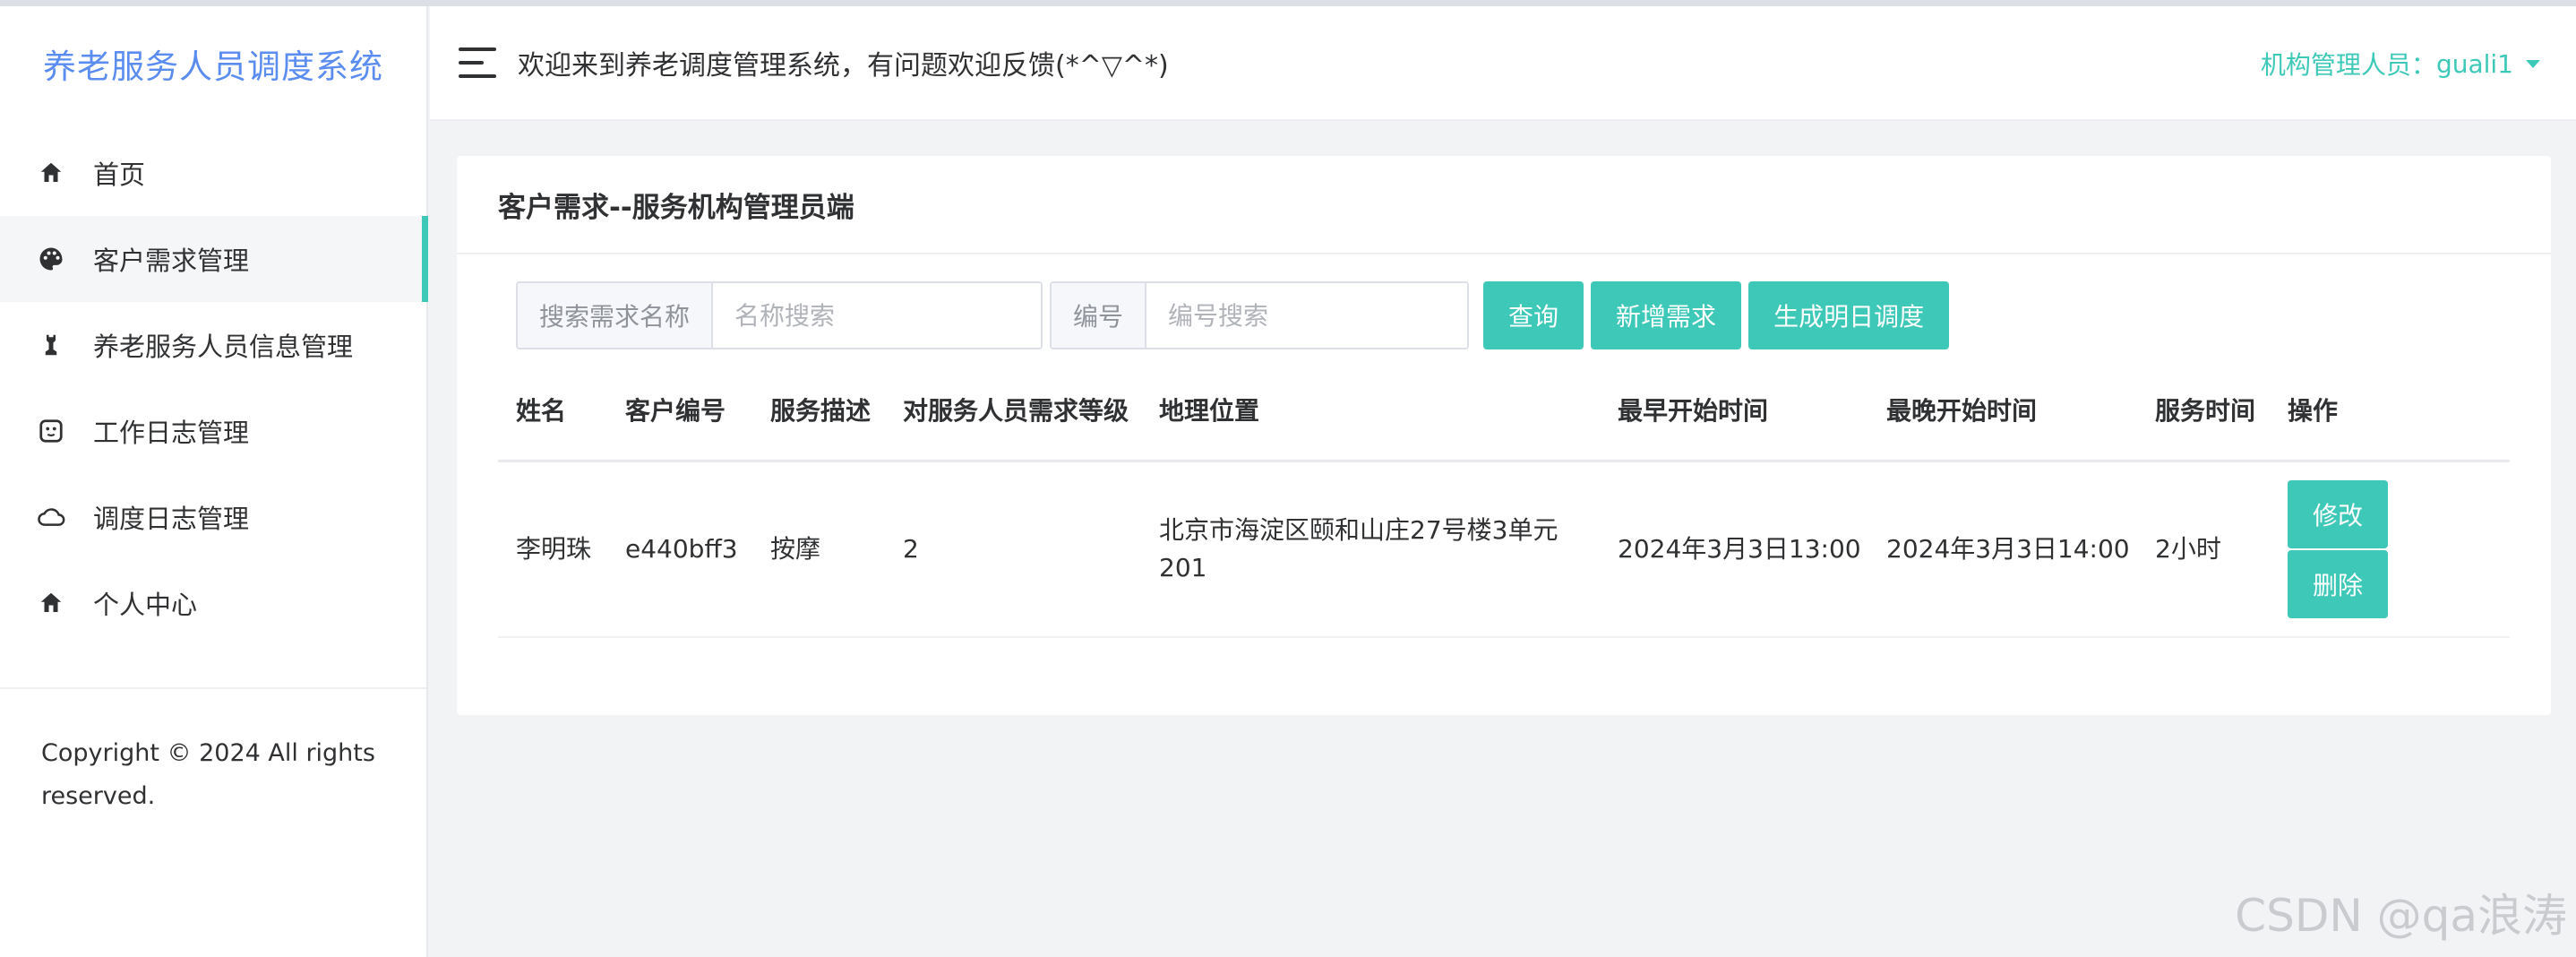 The width and height of the screenshot is (2576, 957). I want to click on column-header: 最早开始时间, so click(1693, 411).